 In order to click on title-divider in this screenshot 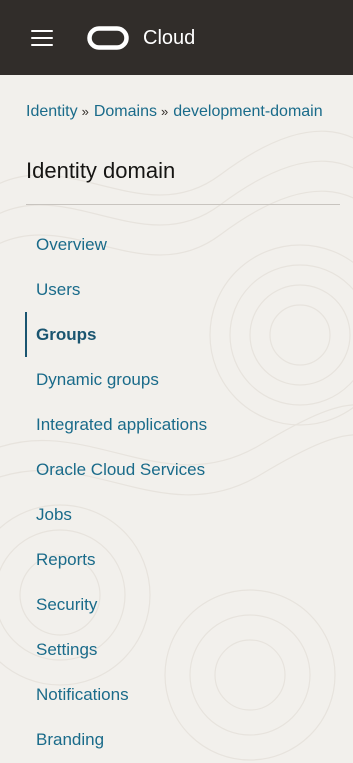, I will do `click(183, 204)`.